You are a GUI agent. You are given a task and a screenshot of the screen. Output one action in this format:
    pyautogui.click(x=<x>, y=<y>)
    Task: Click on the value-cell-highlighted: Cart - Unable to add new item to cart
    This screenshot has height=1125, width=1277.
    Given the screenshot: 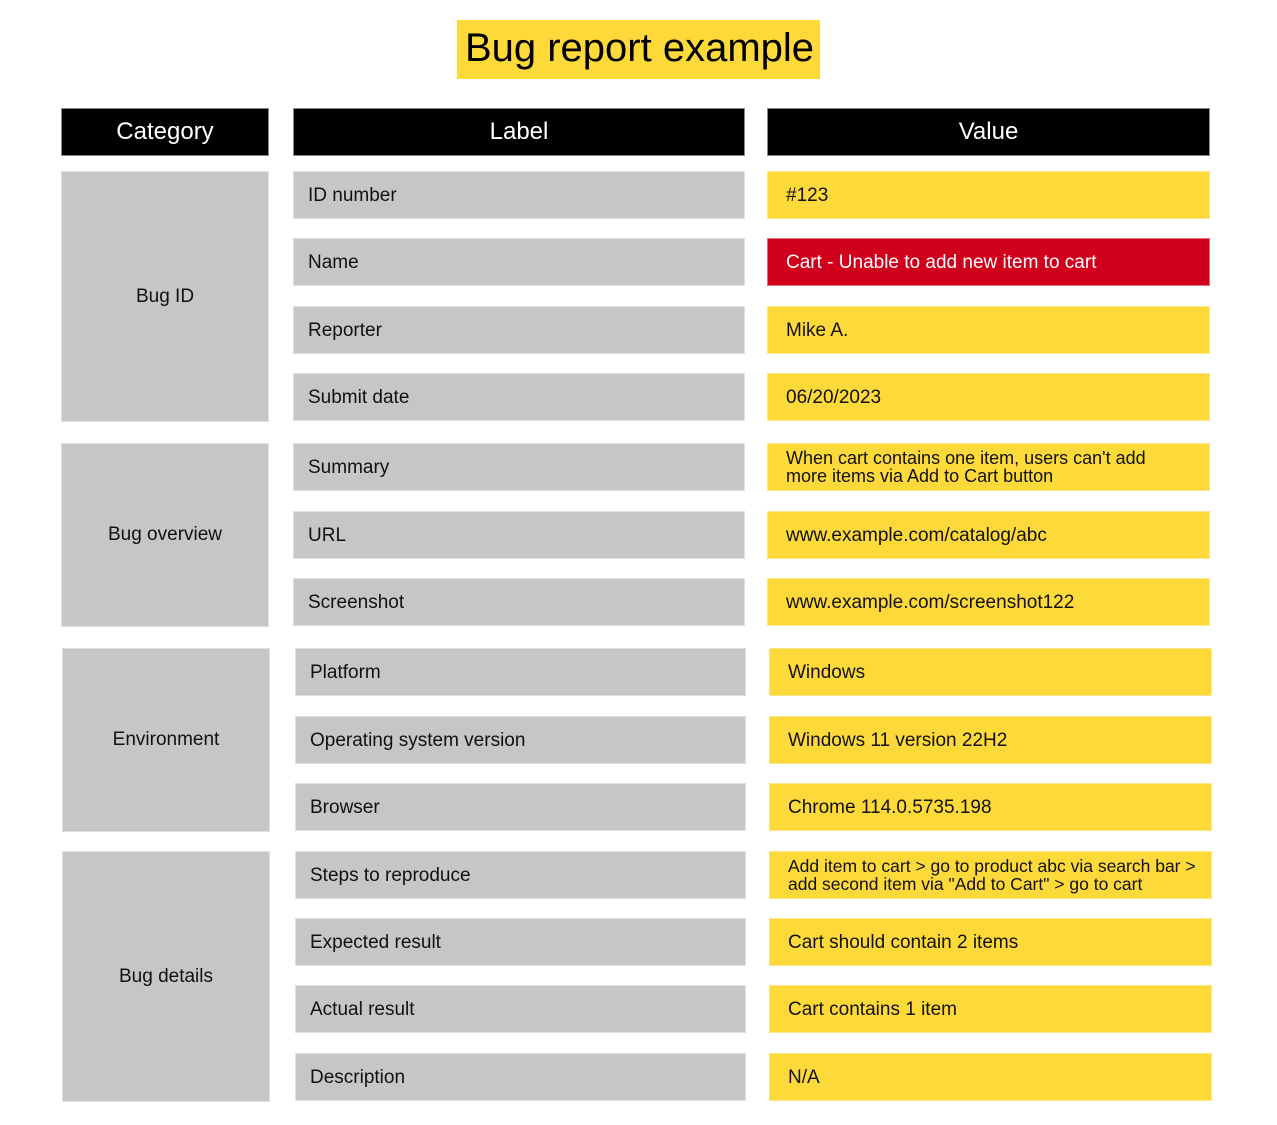 What is the action you would take?
    pyautogui.click(x=988, y=262)
    